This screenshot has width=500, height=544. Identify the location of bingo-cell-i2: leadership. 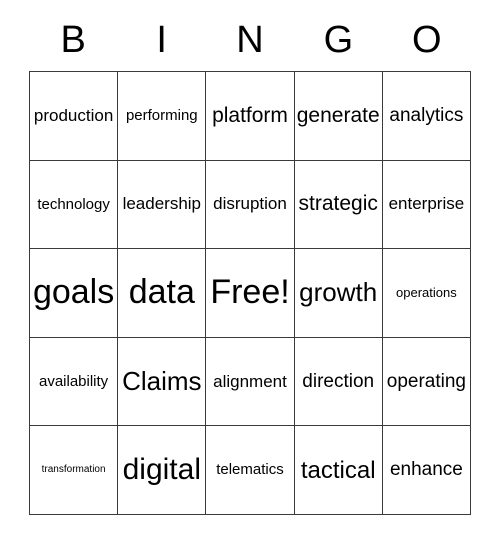
(162, 205).